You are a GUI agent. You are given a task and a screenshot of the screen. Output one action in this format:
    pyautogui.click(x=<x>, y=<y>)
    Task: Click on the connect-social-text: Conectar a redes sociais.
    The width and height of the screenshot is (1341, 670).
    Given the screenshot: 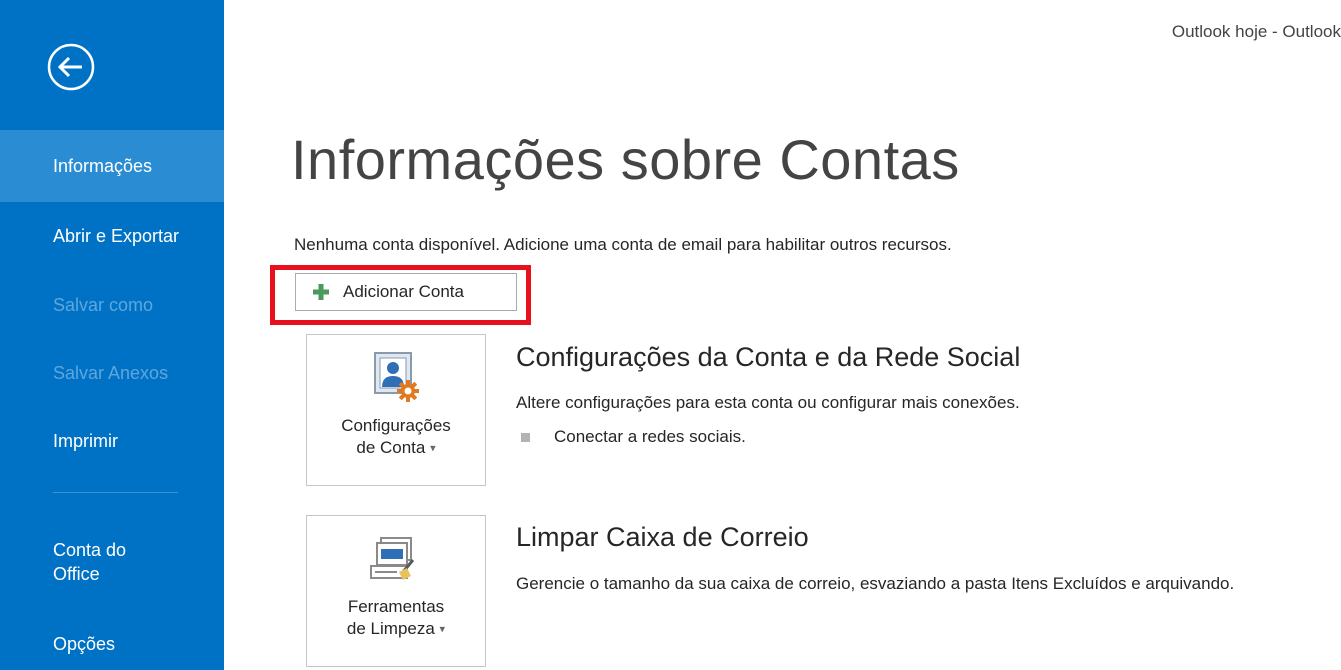 What is the action you would take?
    pyautogui.click(x=650, y=436)
    